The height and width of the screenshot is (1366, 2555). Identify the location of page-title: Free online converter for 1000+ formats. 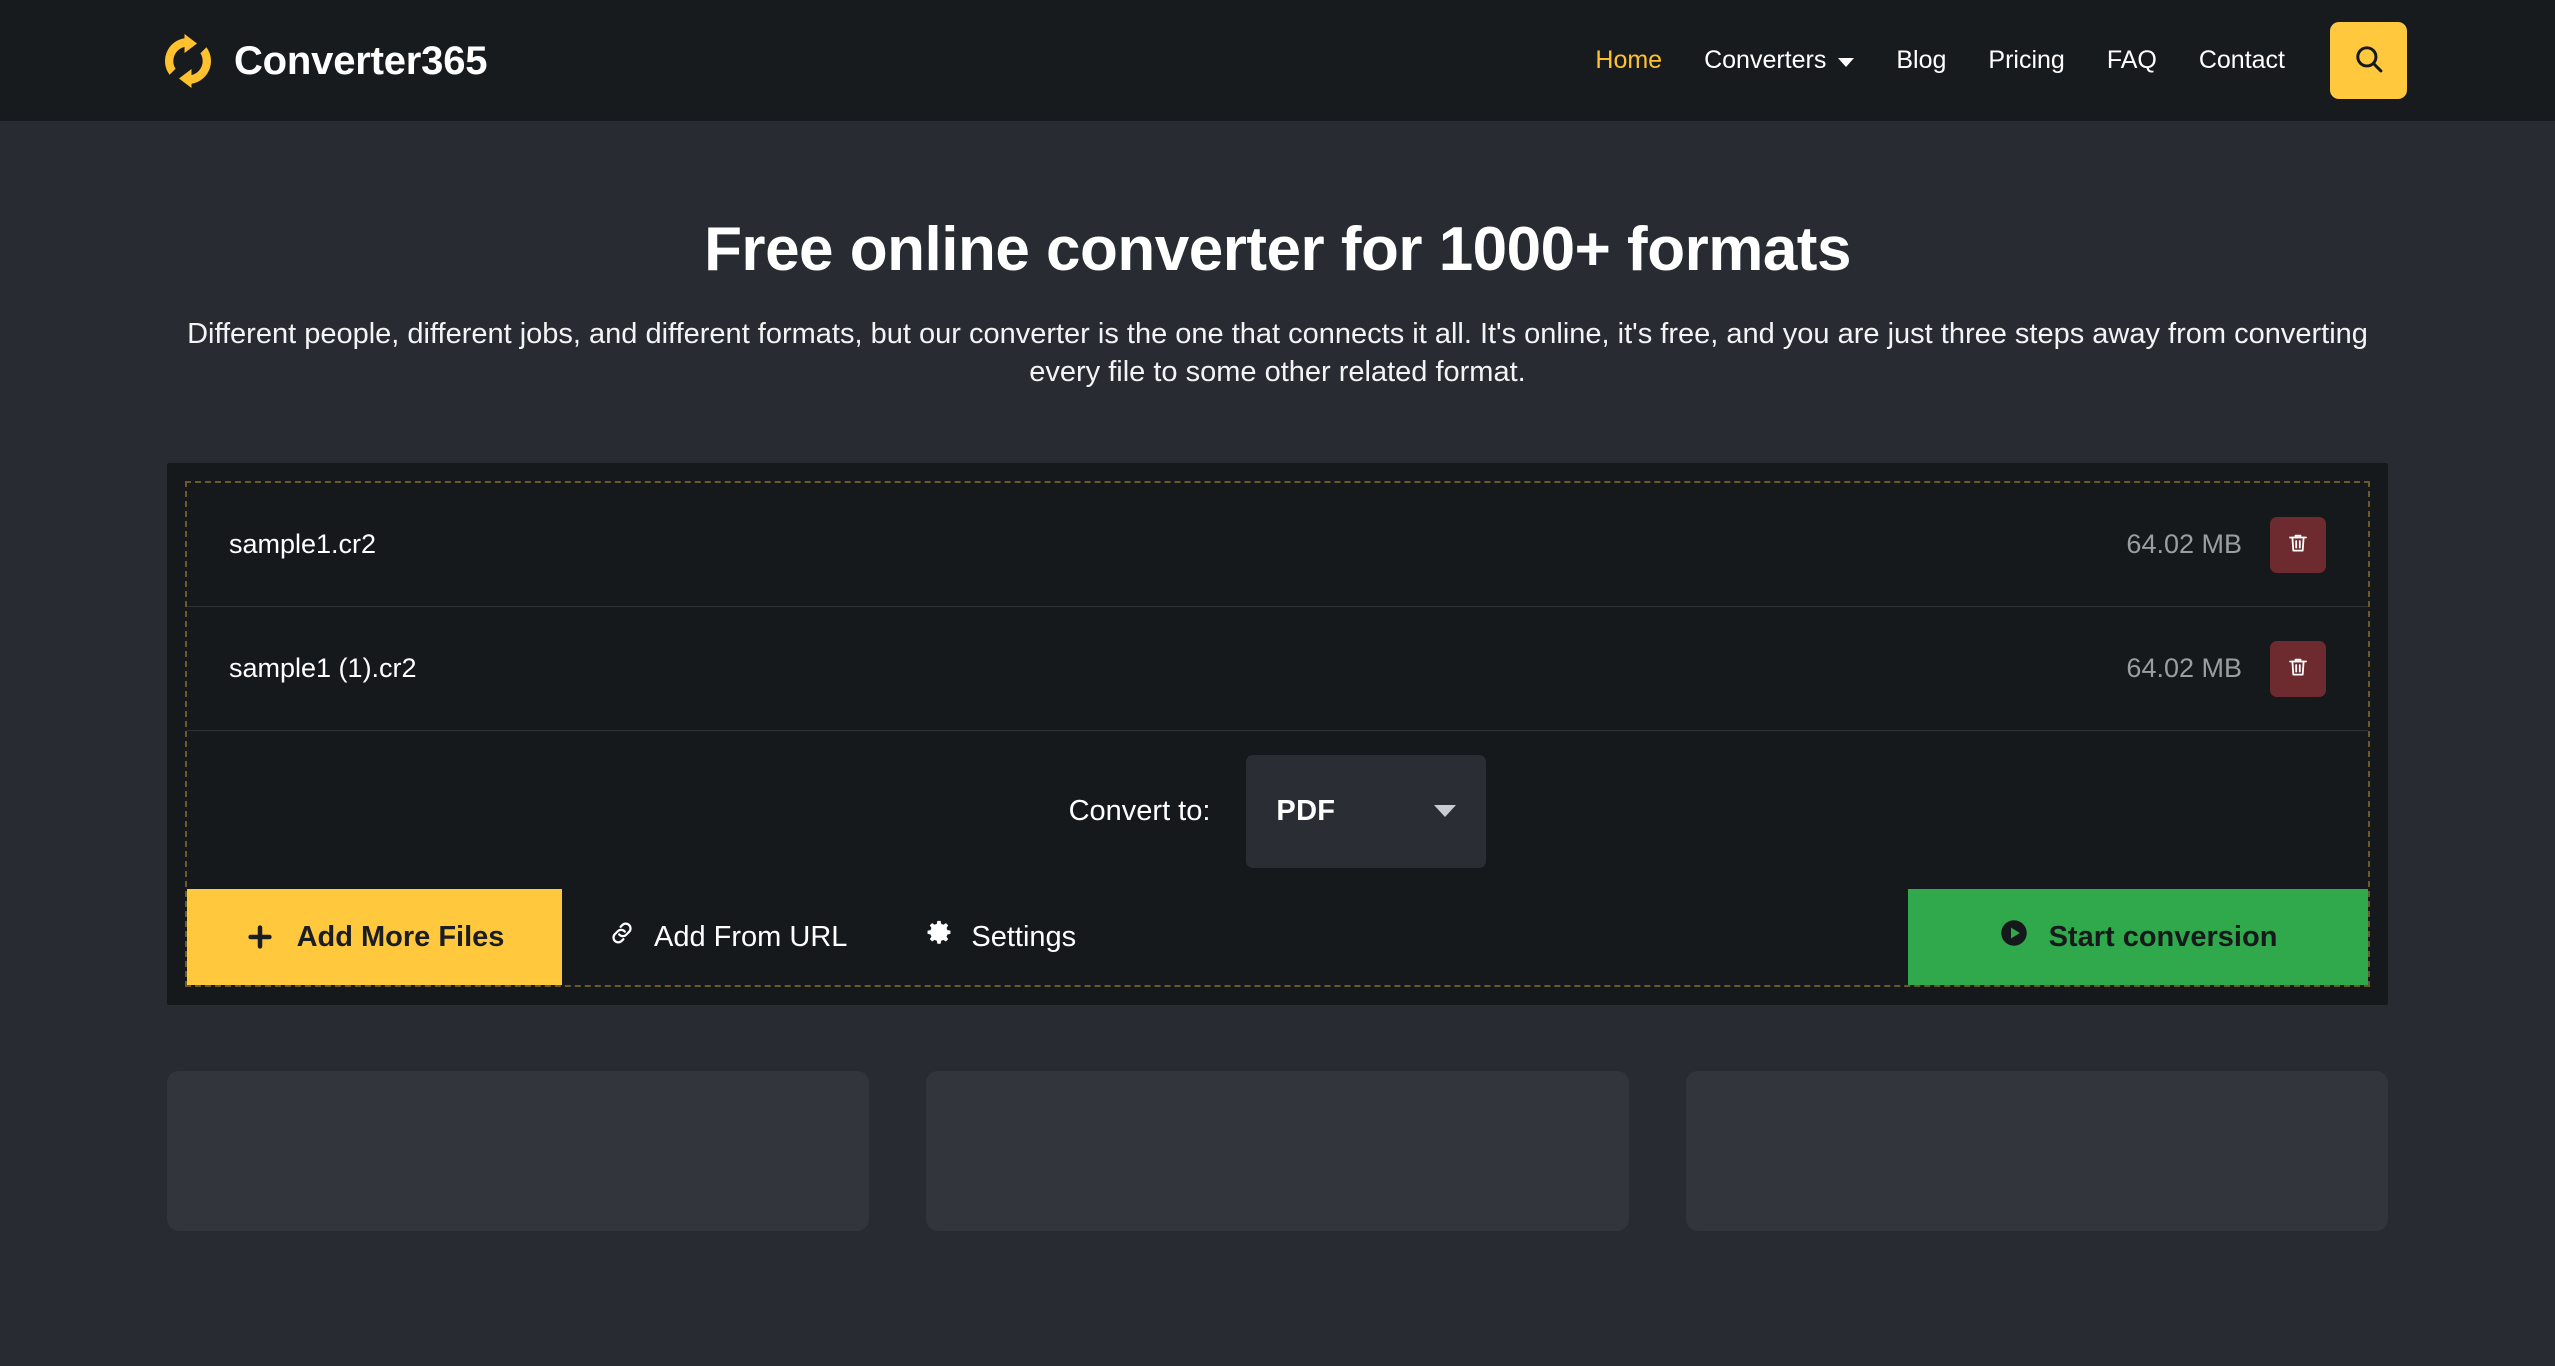
(1277, 249).